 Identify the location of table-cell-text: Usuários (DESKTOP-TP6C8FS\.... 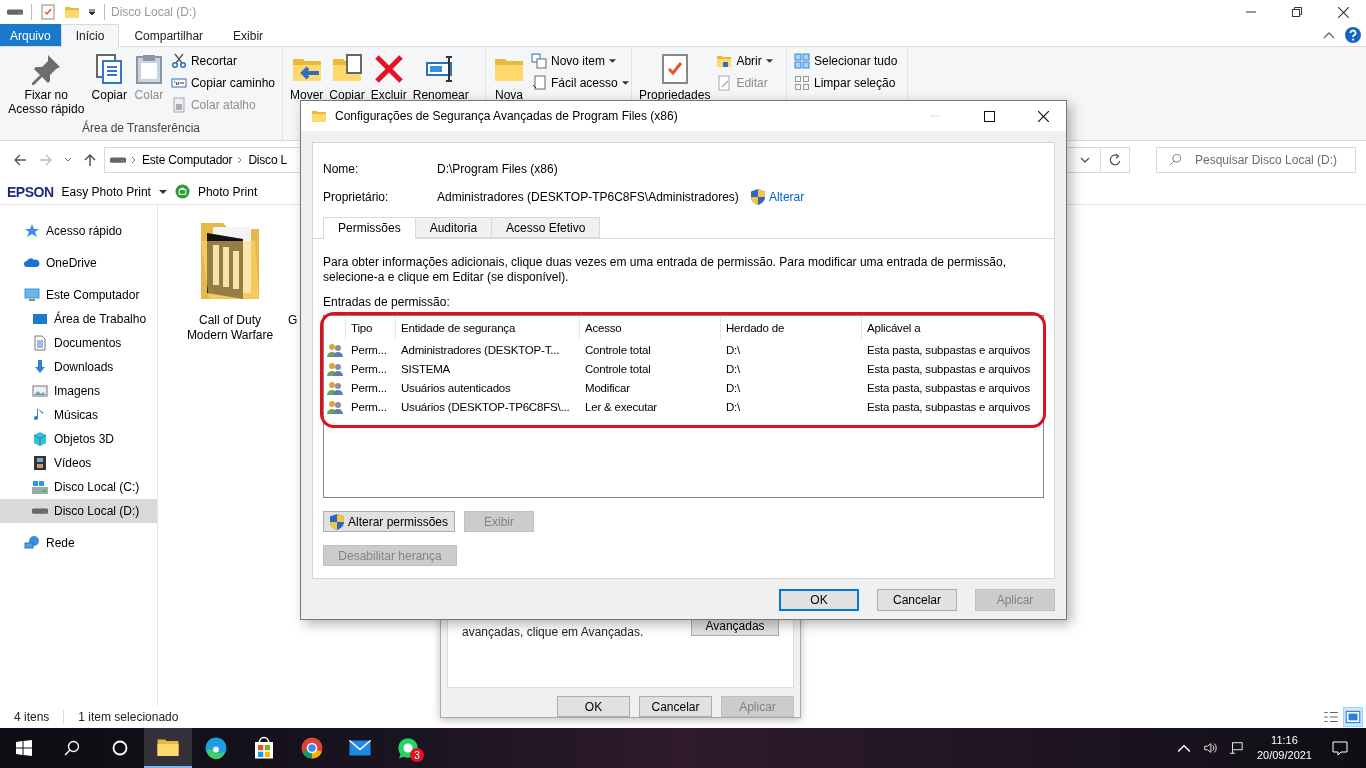
(485, 406).